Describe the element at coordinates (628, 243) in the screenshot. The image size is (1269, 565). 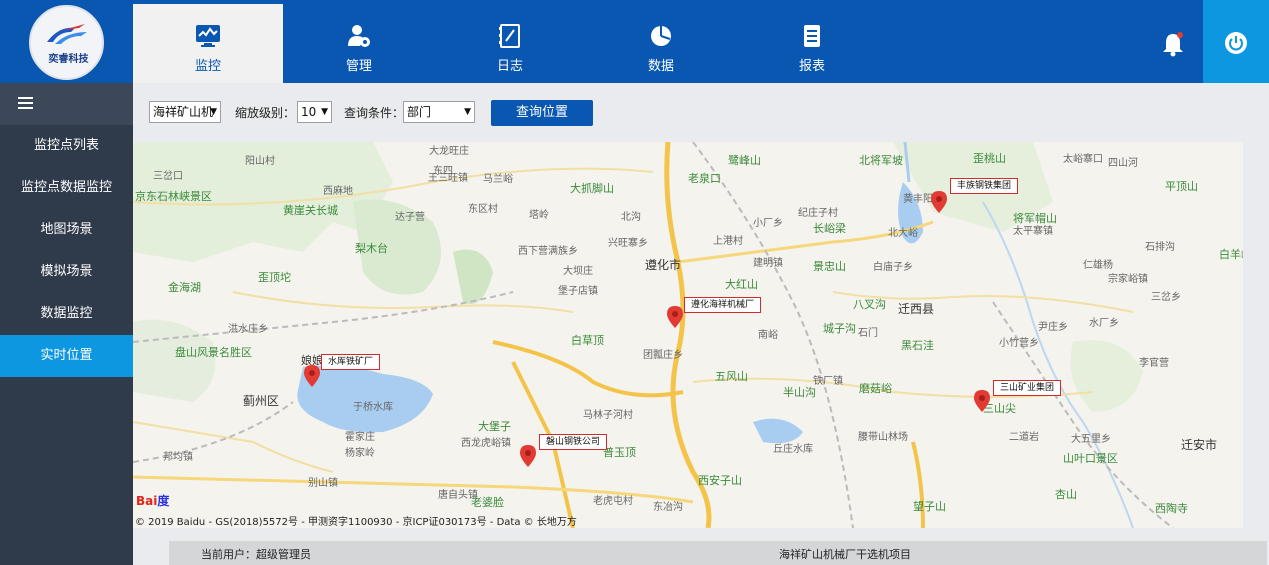
I see `map-place-label: 兴旺寨乡` at that location.